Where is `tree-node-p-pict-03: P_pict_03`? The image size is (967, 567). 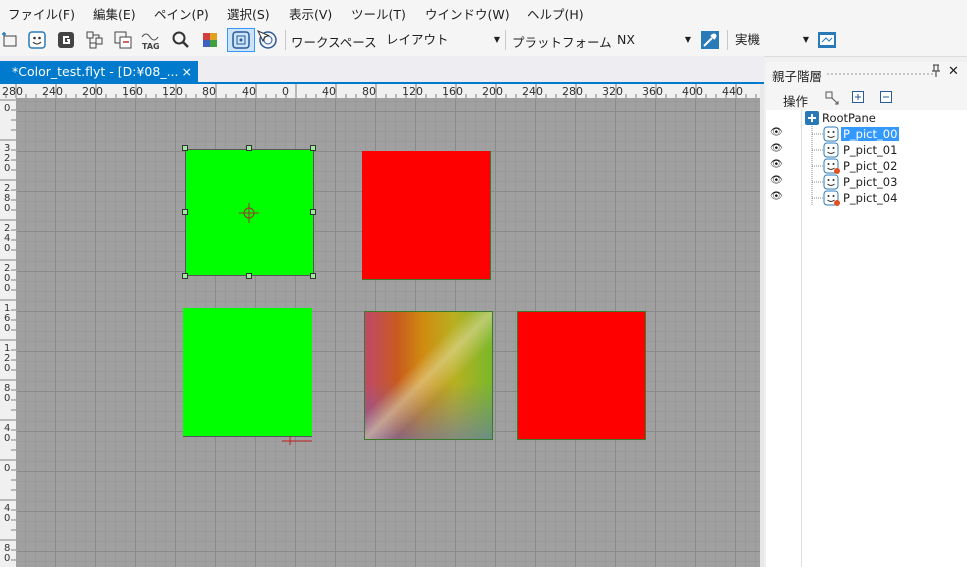 tree-node-p-pict-03: P_pict_03 is located at coordinates (861, 182).